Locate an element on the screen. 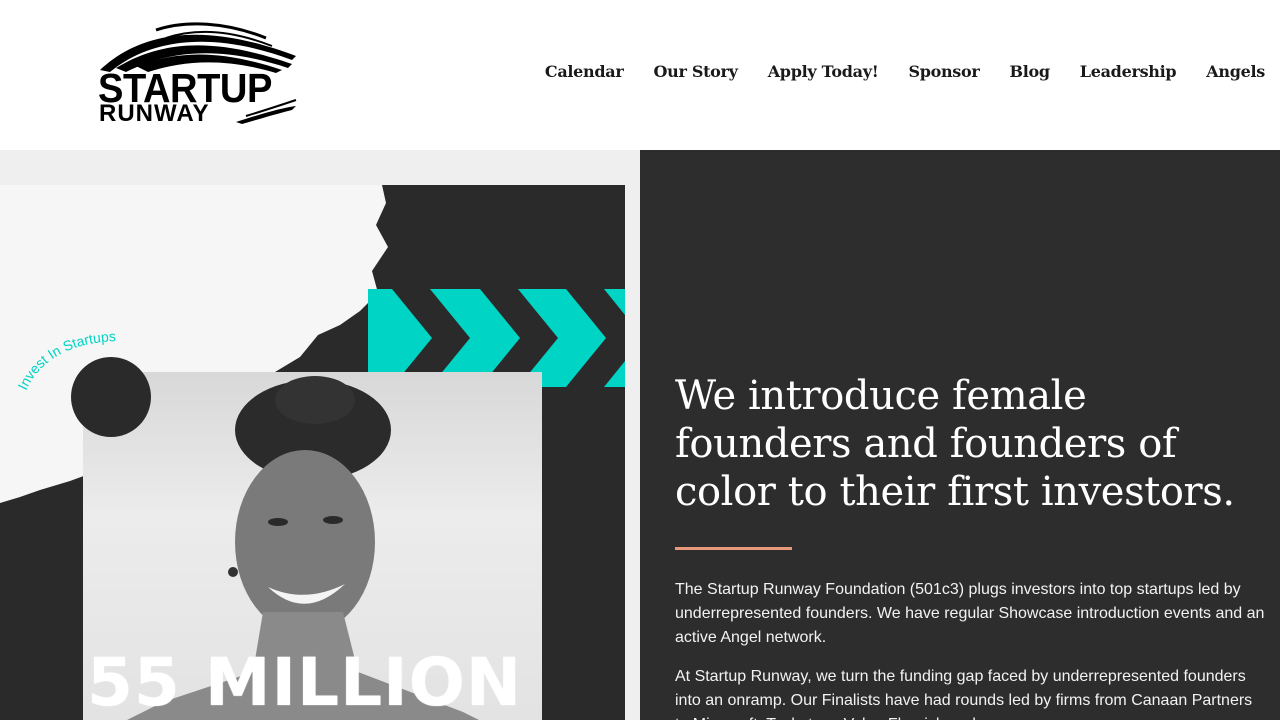  nav-blog: Blog is located at coordinates (1030, 71).